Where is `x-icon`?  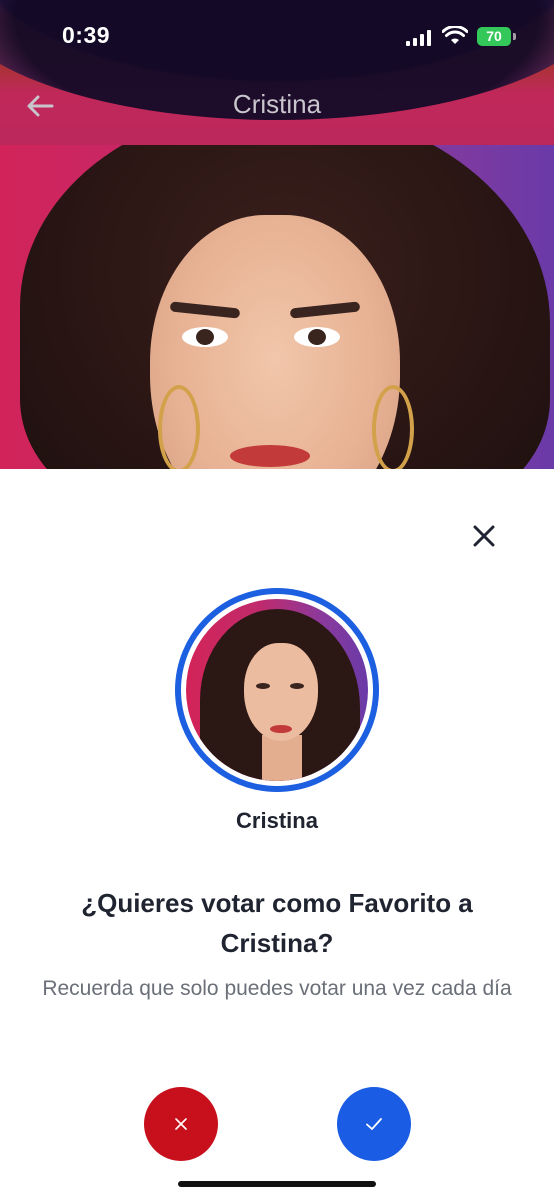
x-icon is located at coordinates (181, 1124).